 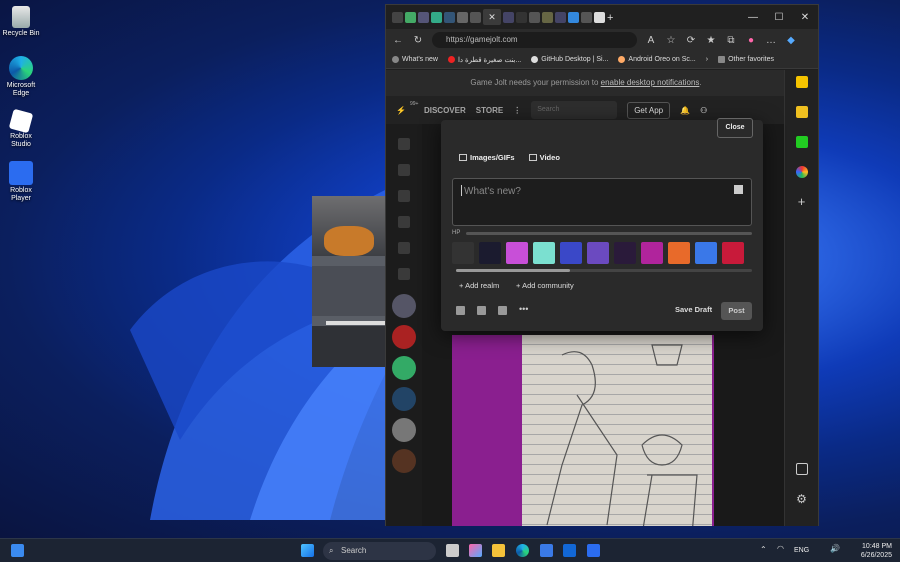 What do you see at coordinates (593, 550) in the screenshot?
I see `roblox-taskbar-icon` at bounding box center [593, 550].